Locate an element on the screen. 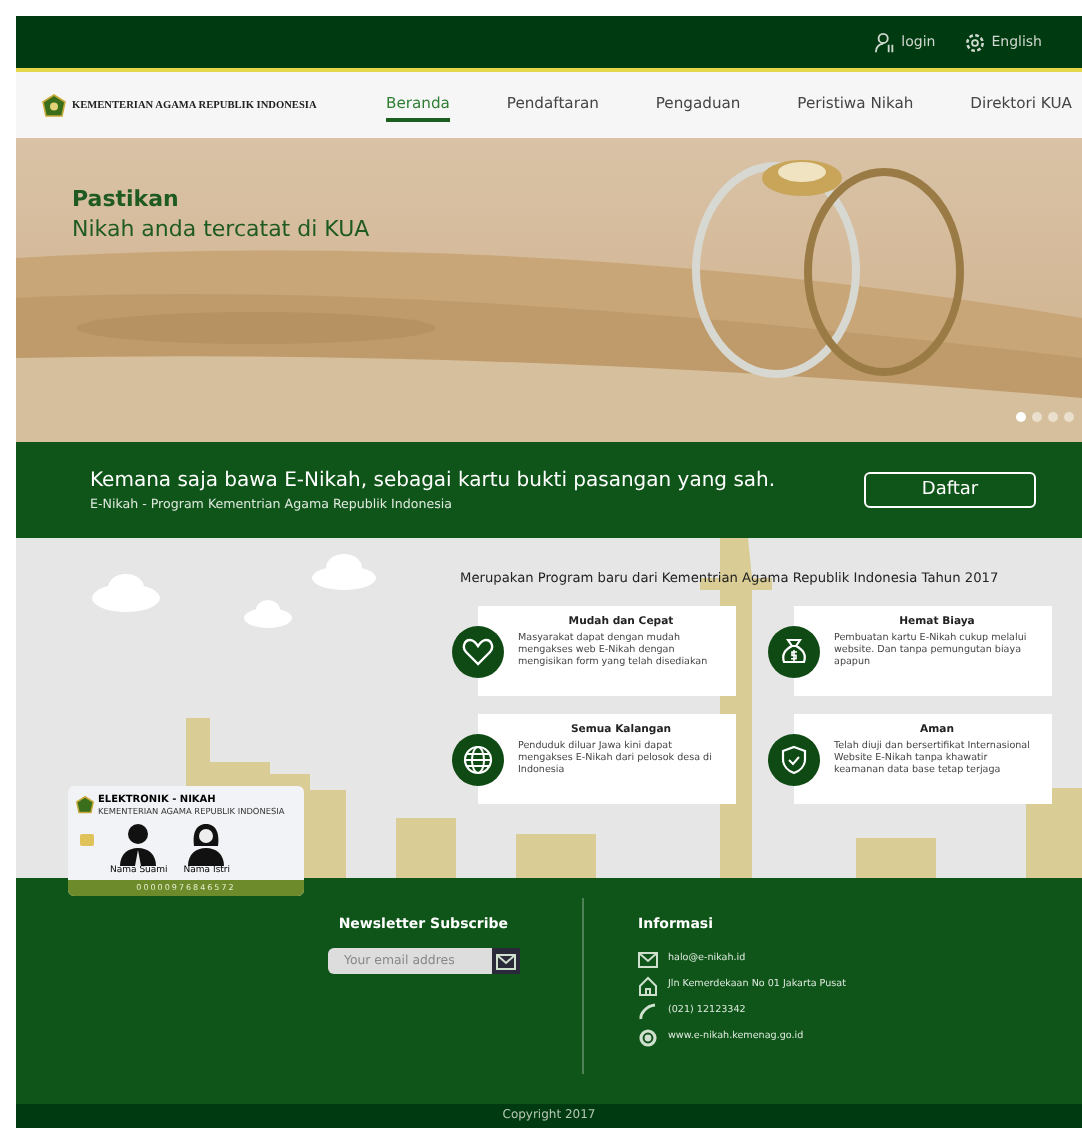 This screenshot has height=1130, width=1082. hero-subtitle: Nikah anda tercatat di KUA is located at coordinates (222, 229).